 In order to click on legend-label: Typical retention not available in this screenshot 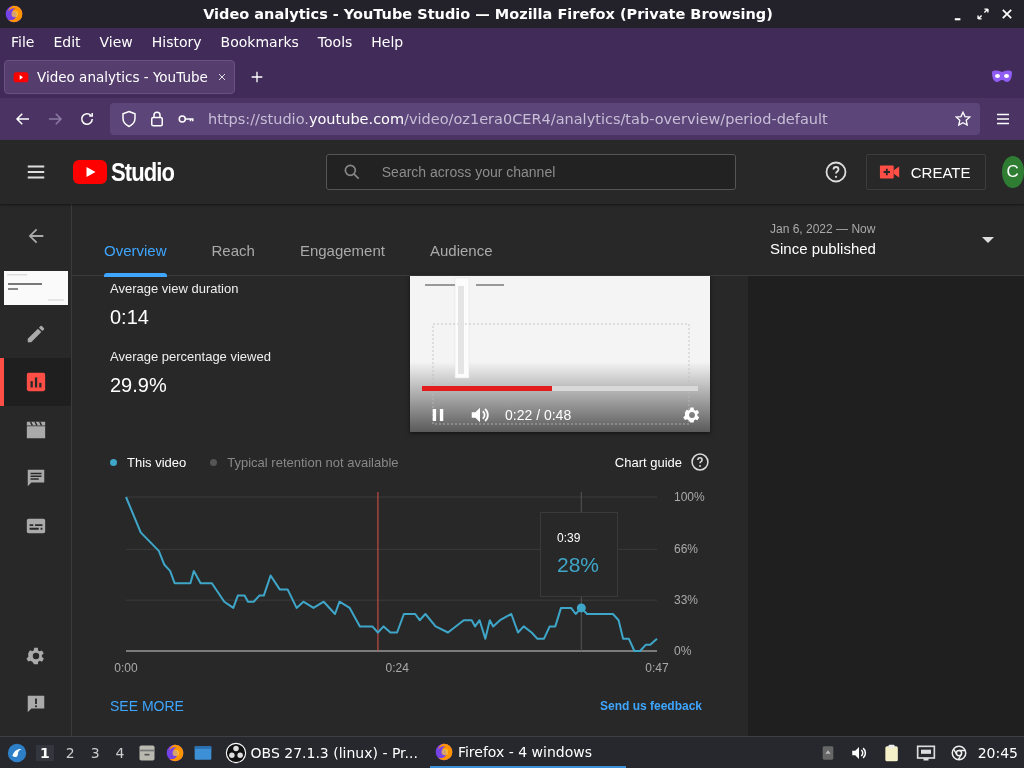, I will do `click(313, 462)`.